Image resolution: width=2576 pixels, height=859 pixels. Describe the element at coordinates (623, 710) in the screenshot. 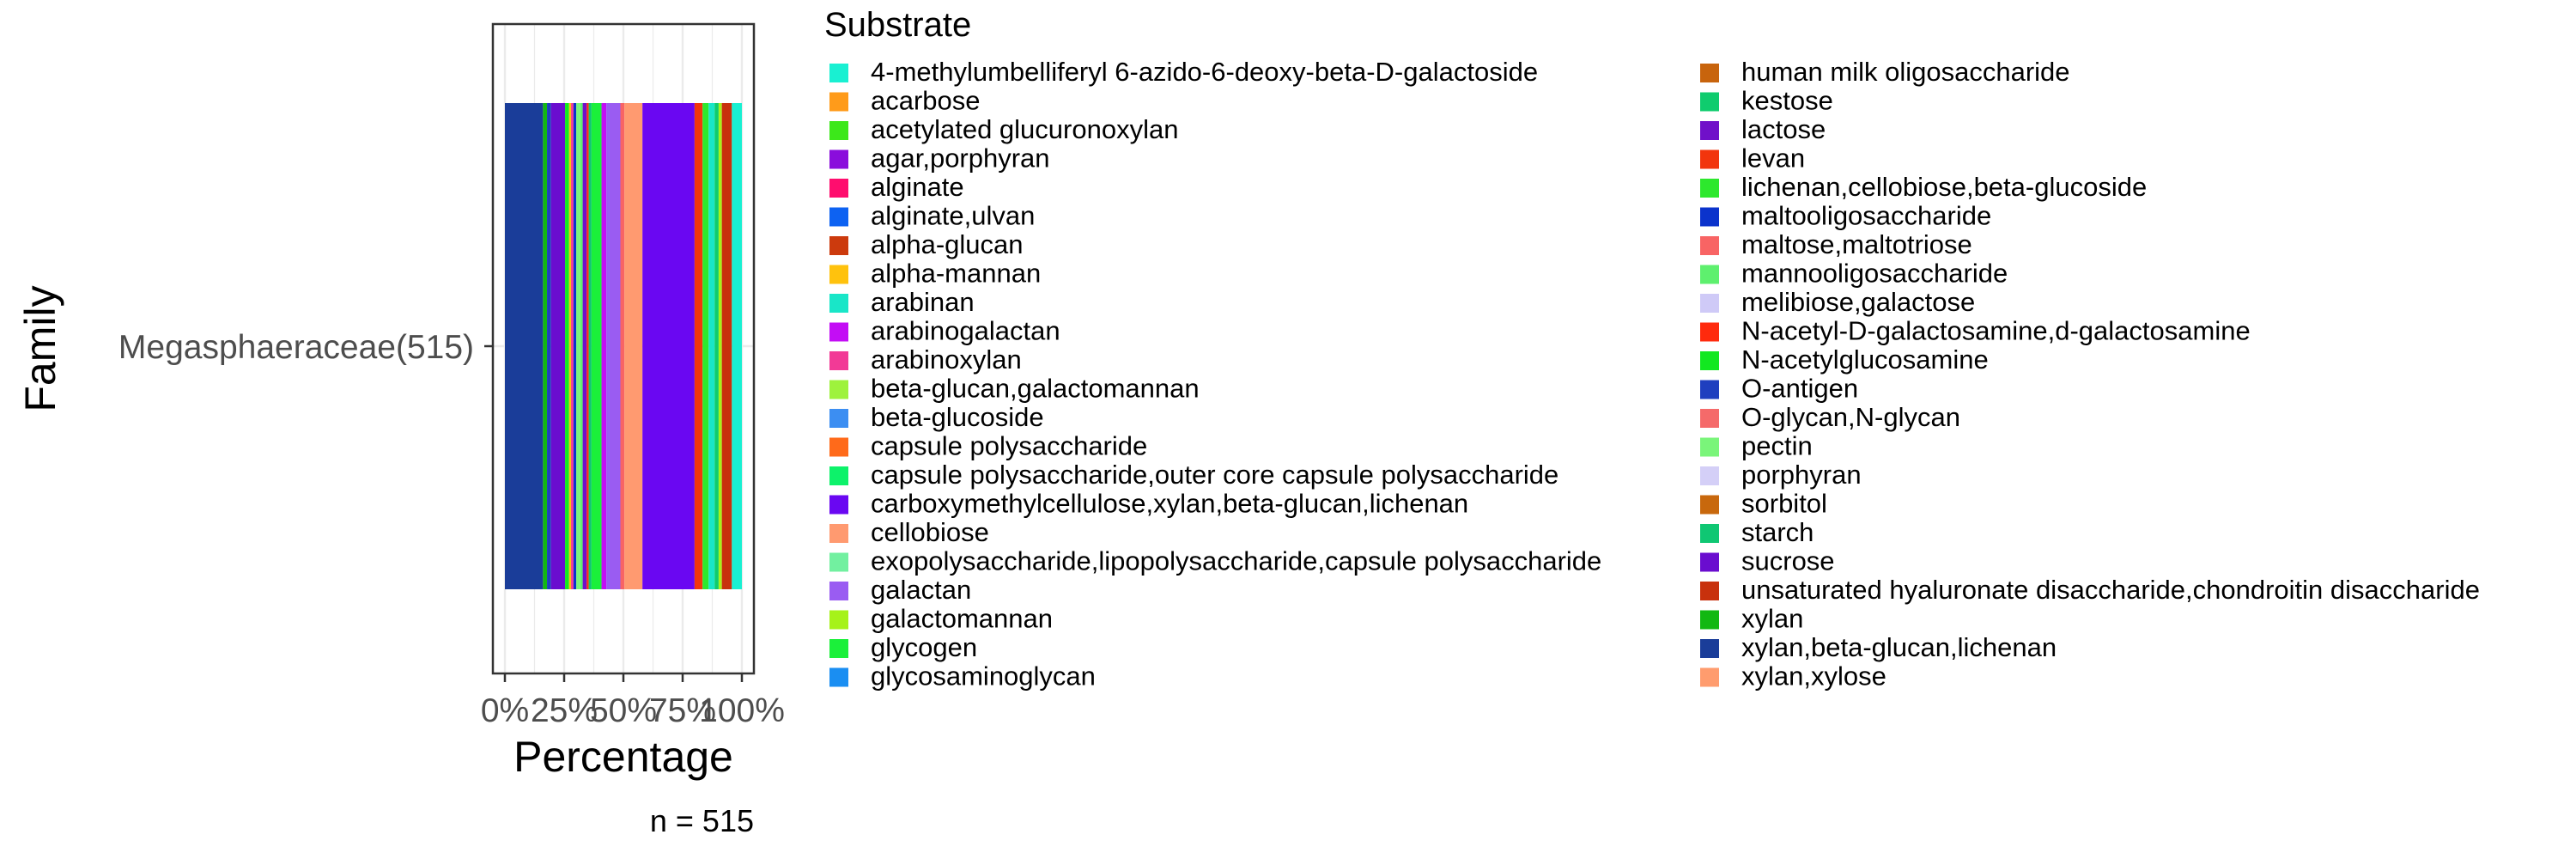

I see `x-tick-label: 50%` at that location.